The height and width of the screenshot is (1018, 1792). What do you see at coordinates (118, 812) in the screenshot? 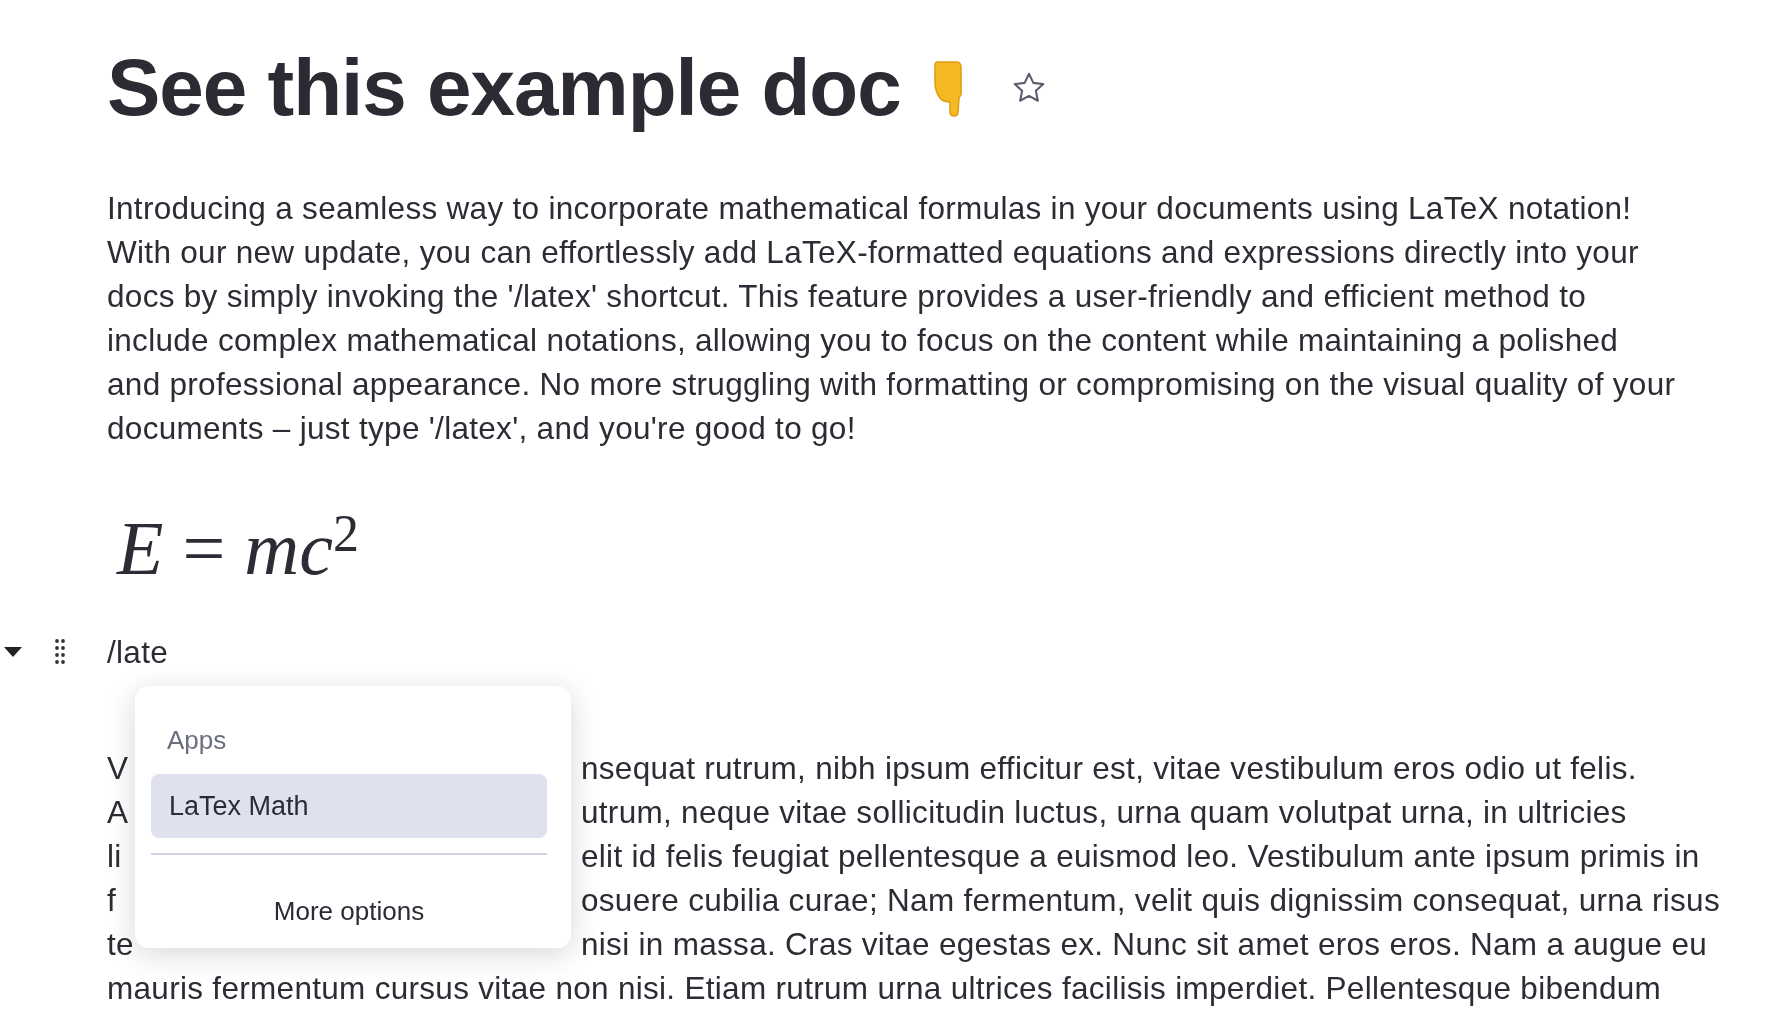
I see `text-fragment: A` at bounding box center [118, 812].